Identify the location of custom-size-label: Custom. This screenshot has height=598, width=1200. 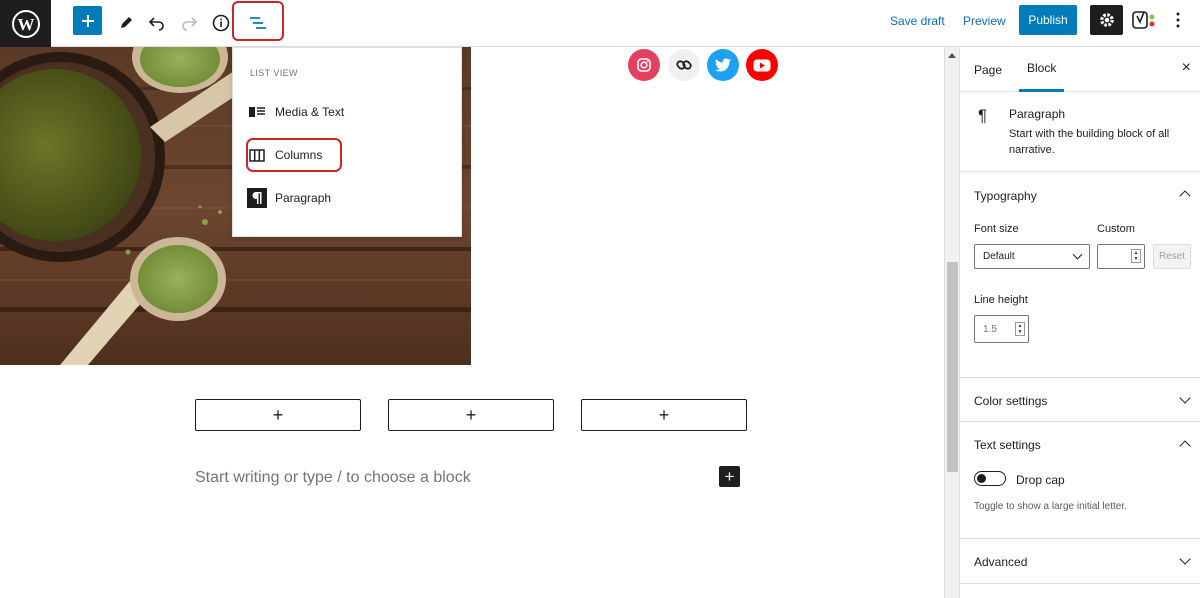
(1116, 229).